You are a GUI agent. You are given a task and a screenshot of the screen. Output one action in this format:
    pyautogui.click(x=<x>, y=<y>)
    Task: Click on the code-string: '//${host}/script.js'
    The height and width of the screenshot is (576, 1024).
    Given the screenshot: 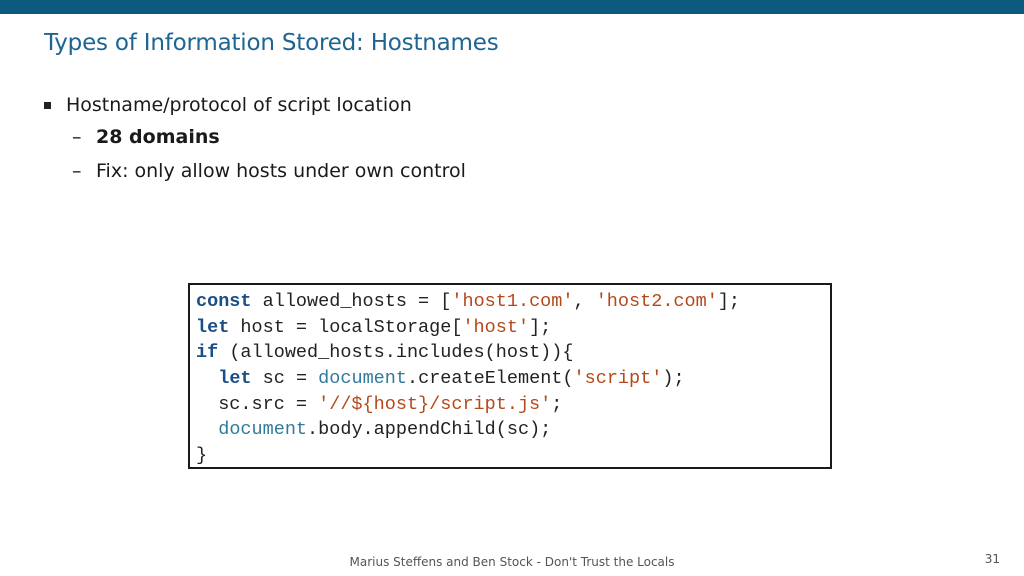 What is the action you would take?
    pyautogui.click(x=435, y=404)
    